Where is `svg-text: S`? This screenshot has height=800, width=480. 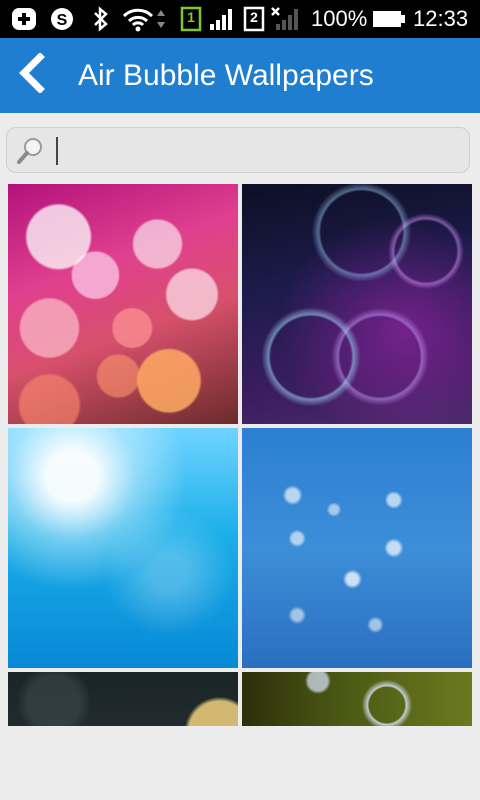
svg-text: S is located at coordinates (62, 20).